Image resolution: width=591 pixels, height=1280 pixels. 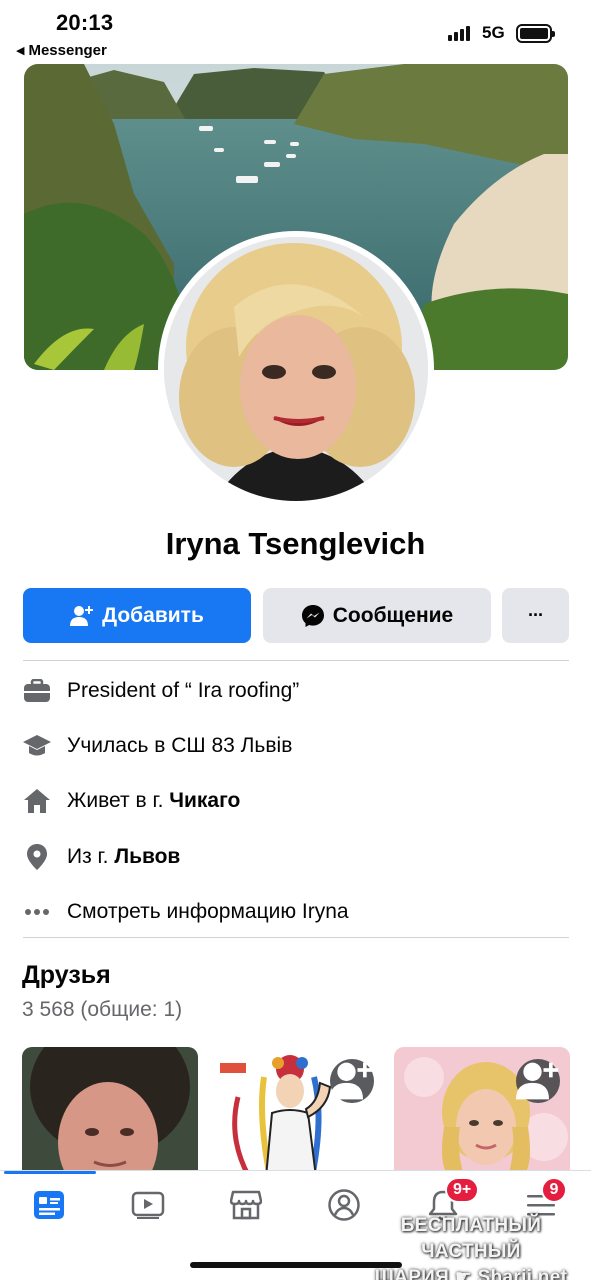 What do you see at coordinates (118, 800) in the screenshot?
I see `lives-prefix: Живет в г.` at bounding box center [118, 800].